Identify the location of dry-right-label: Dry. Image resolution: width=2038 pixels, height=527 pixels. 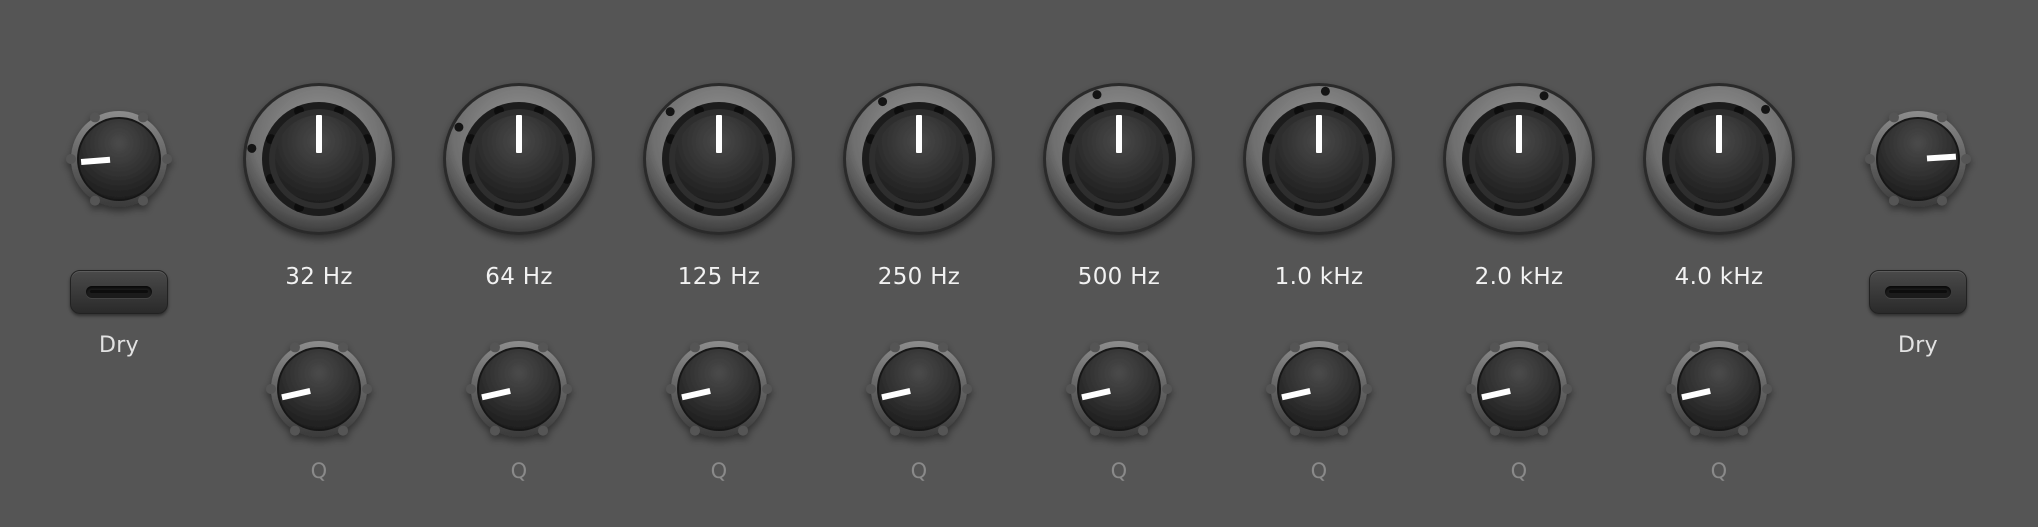
(1918, 345).